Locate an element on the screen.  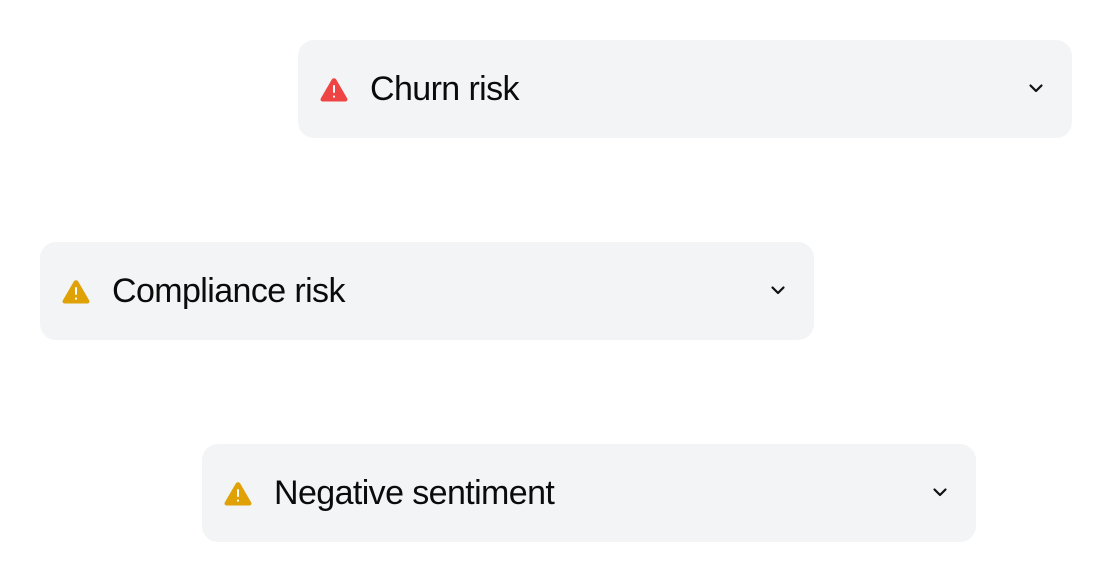
alert-label: Negative sentiment is located at coordinates (414, 493).